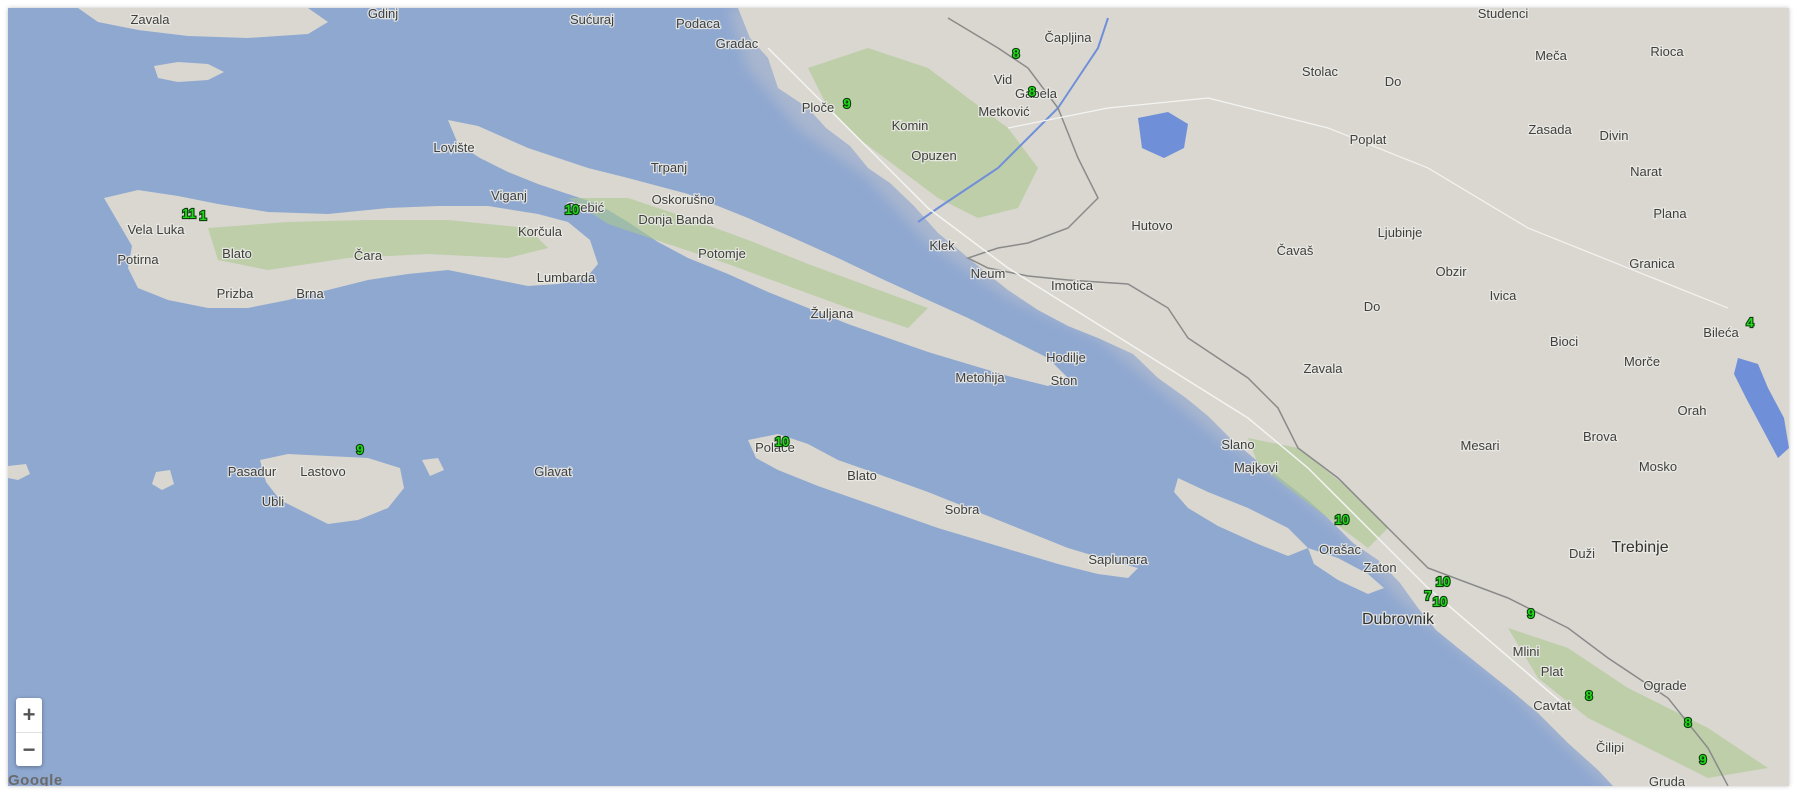  What do you see at coordinates (252, 471) in the screenshot?
I see `place-label-pasadur: Pasadur` at bounding box center [252, 471].